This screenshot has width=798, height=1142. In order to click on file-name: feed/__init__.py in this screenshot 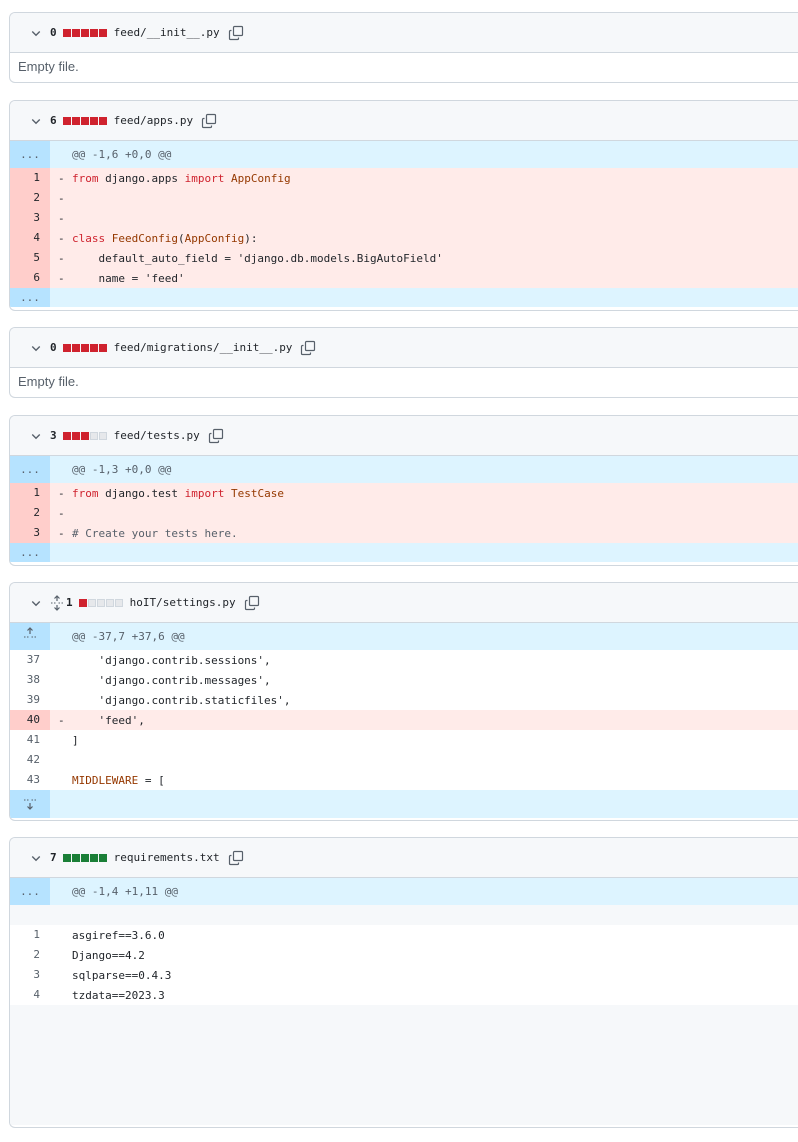, I will do `click(167, 32)`.